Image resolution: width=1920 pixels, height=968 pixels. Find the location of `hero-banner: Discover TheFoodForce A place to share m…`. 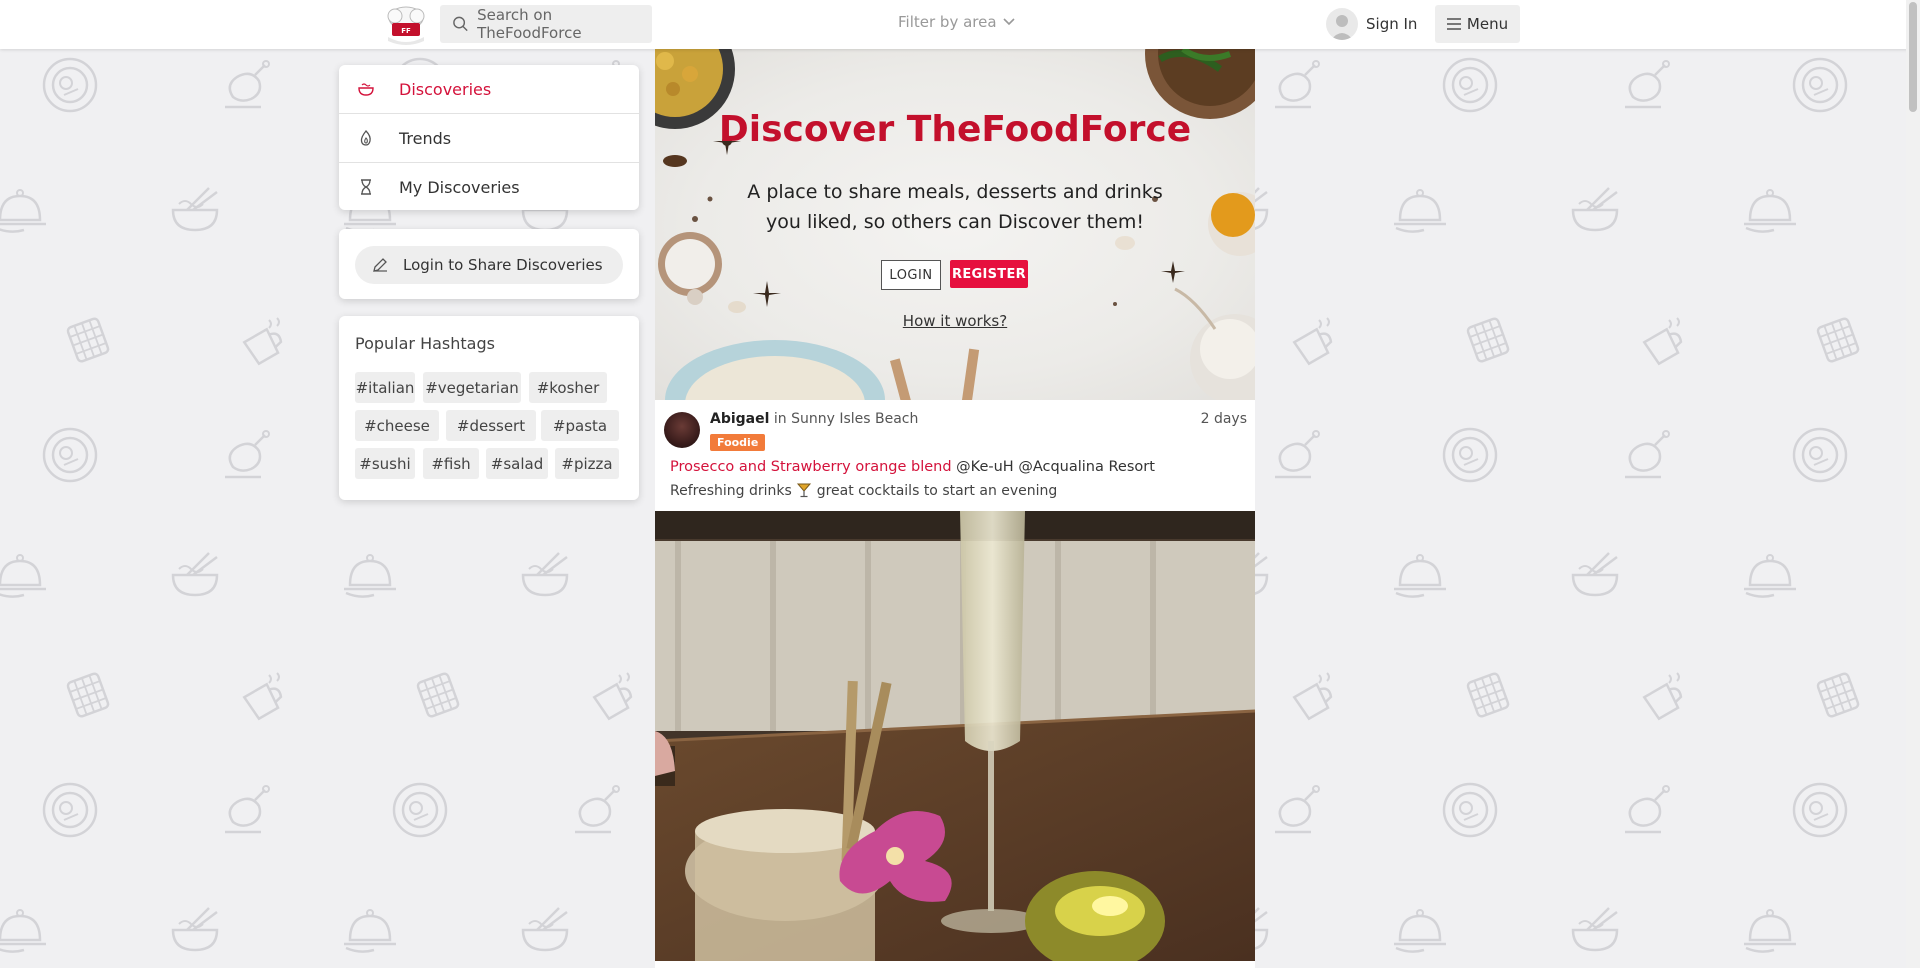

hero-banner: Discover TheFoodForce A place to share m… is located at coordinates (955, 224).